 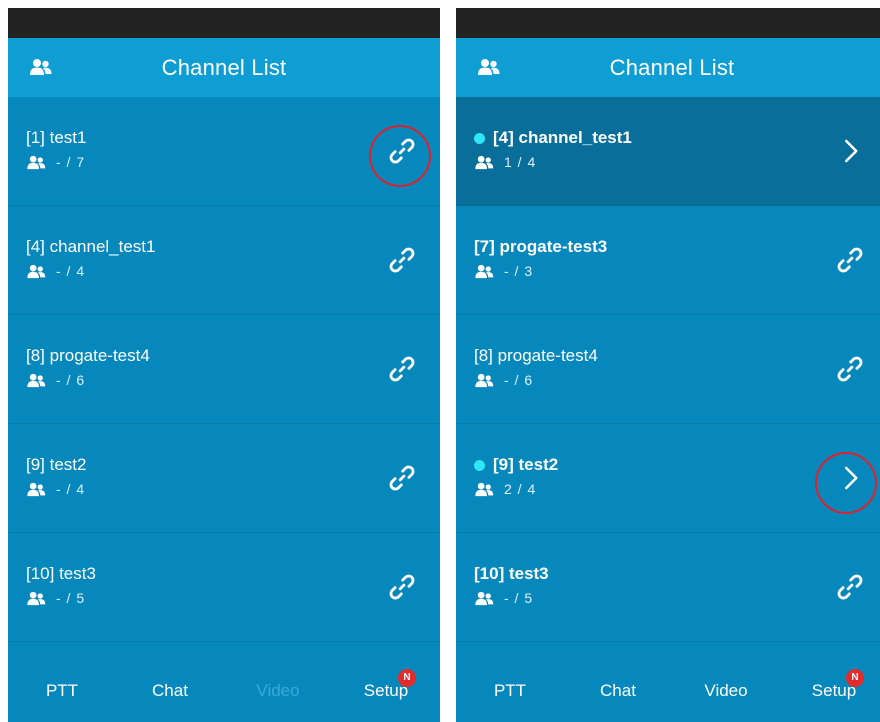 What do you see at coordinates (520, 489) in the screenshot?
I see `member-count: 2 / 4` at bounding box center [520, 489].